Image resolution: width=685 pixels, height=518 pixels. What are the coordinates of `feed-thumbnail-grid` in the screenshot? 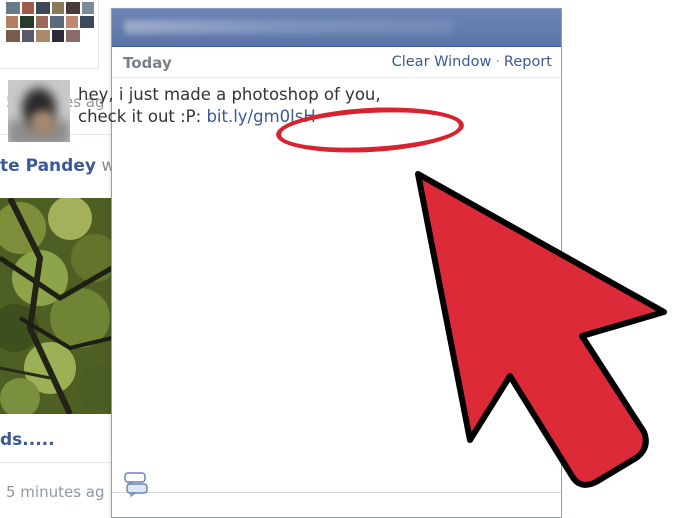 It's located at (49, 34).